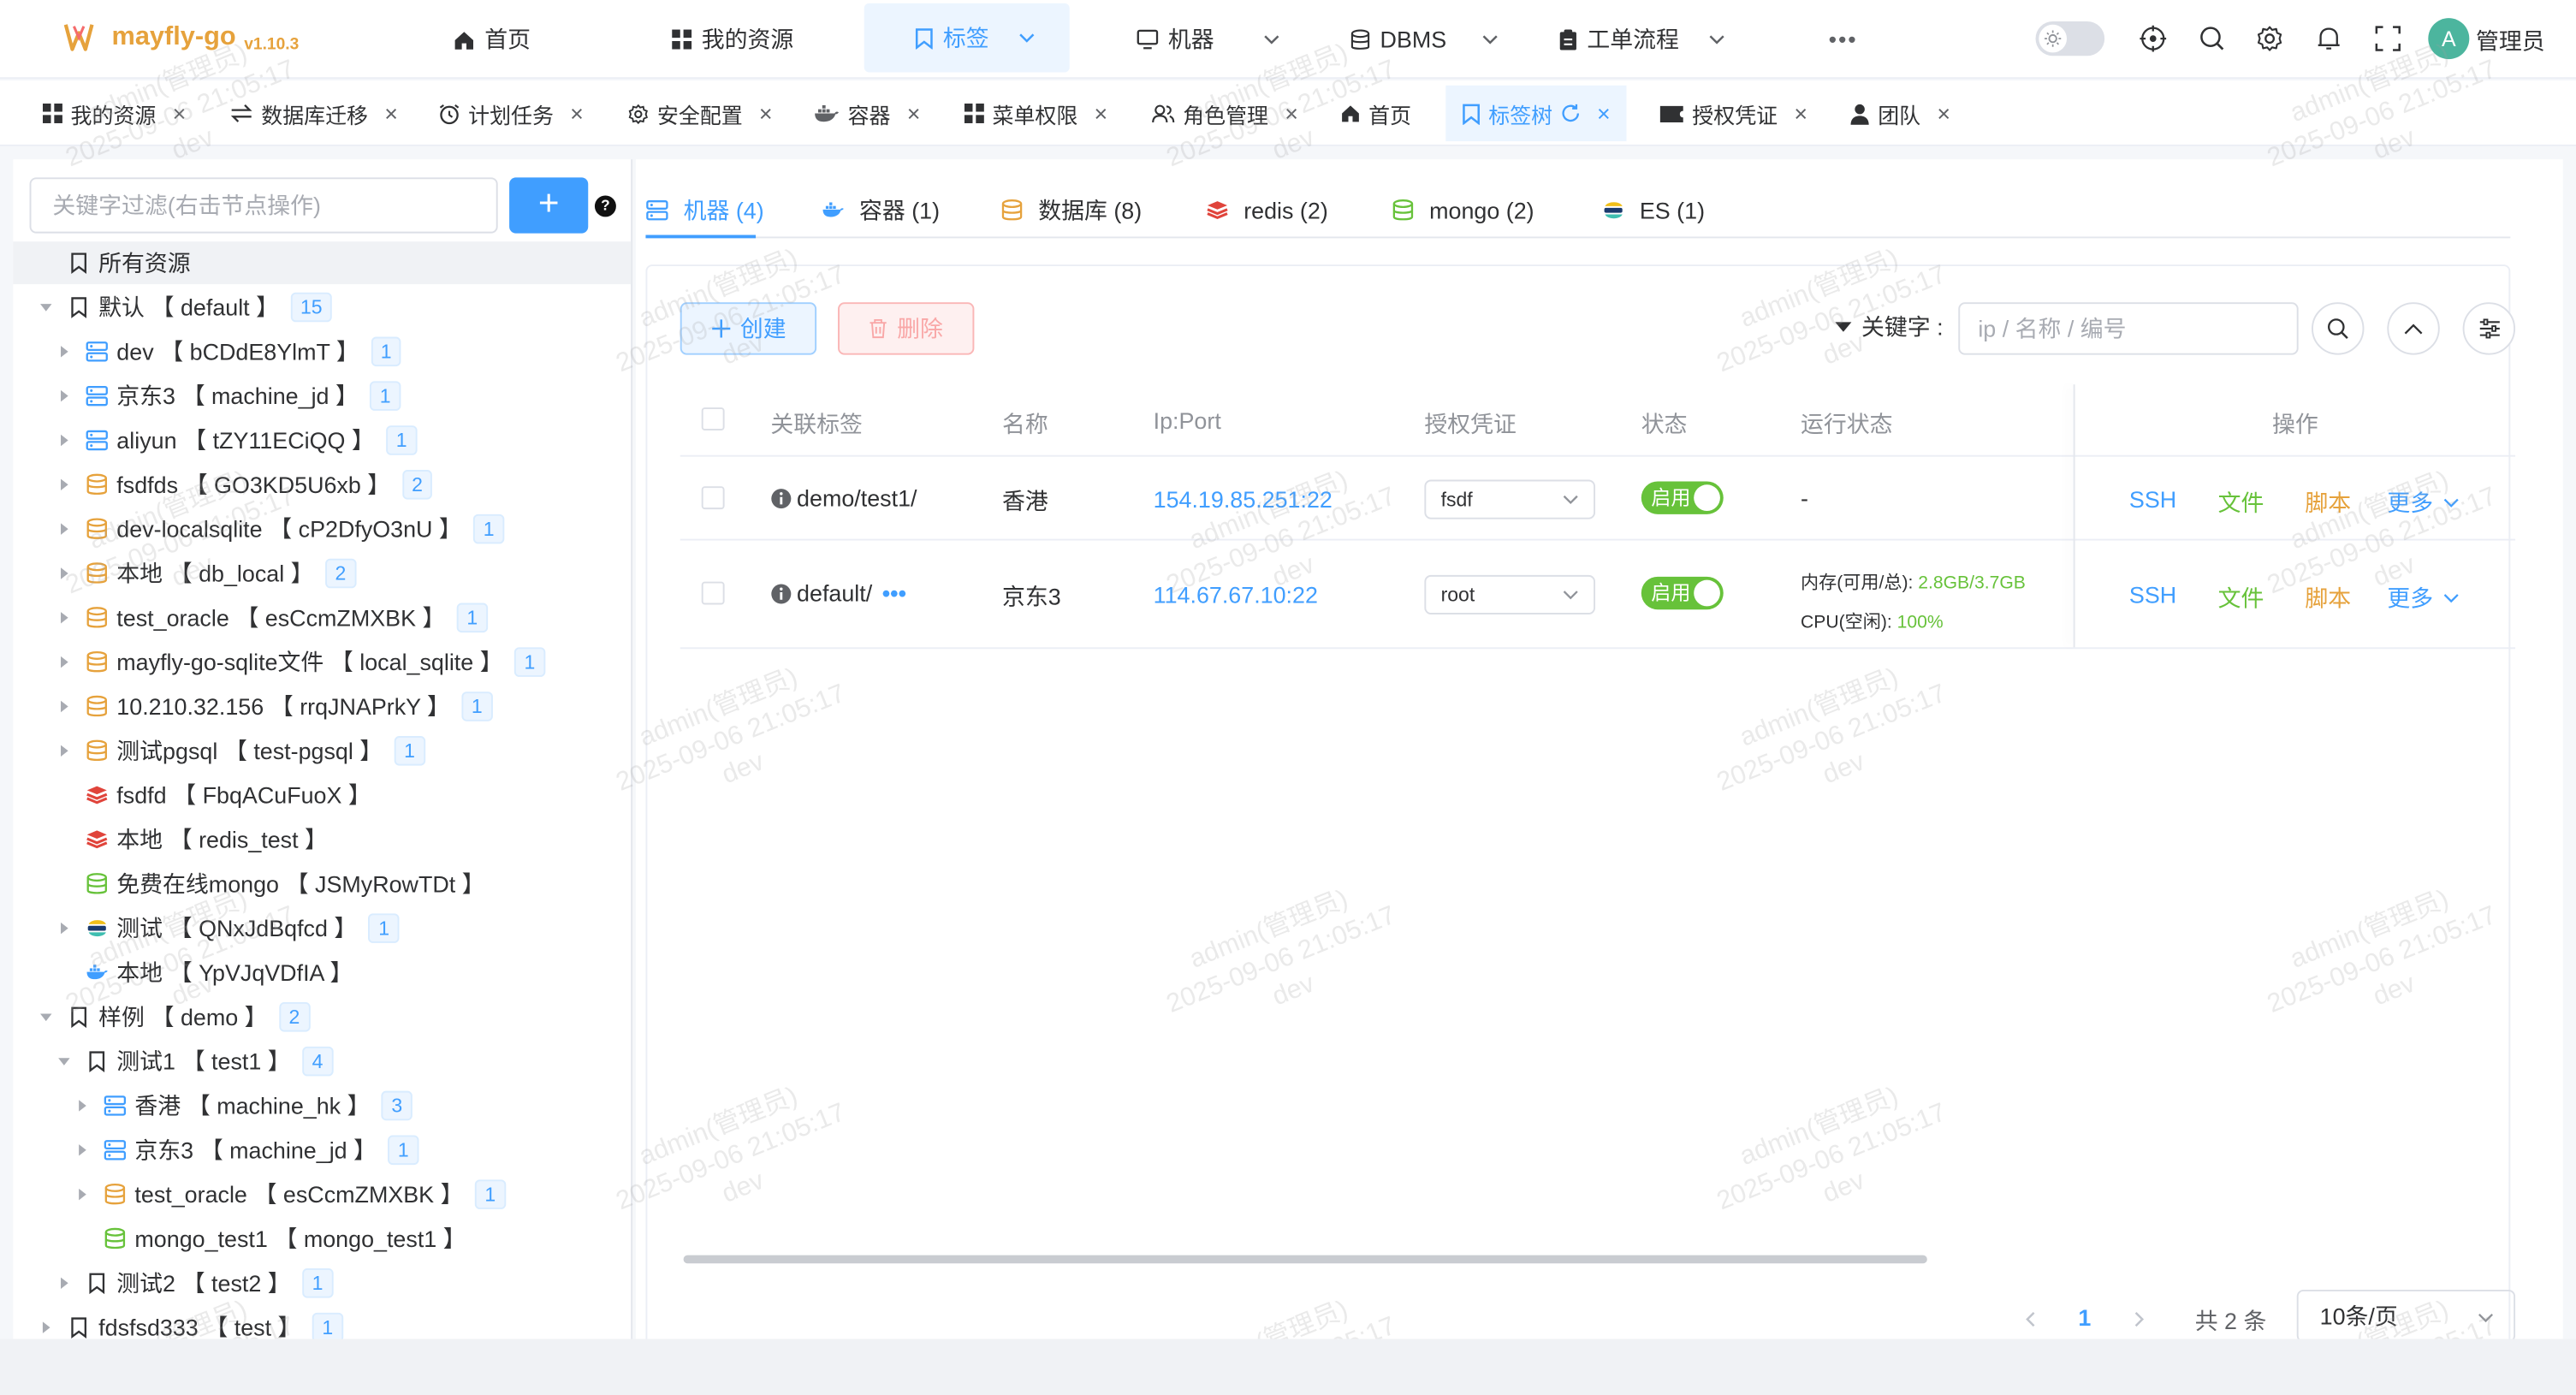 The image size is (2576, 1395). I want to click on auth-select: fsdf, so click(1510, 499).